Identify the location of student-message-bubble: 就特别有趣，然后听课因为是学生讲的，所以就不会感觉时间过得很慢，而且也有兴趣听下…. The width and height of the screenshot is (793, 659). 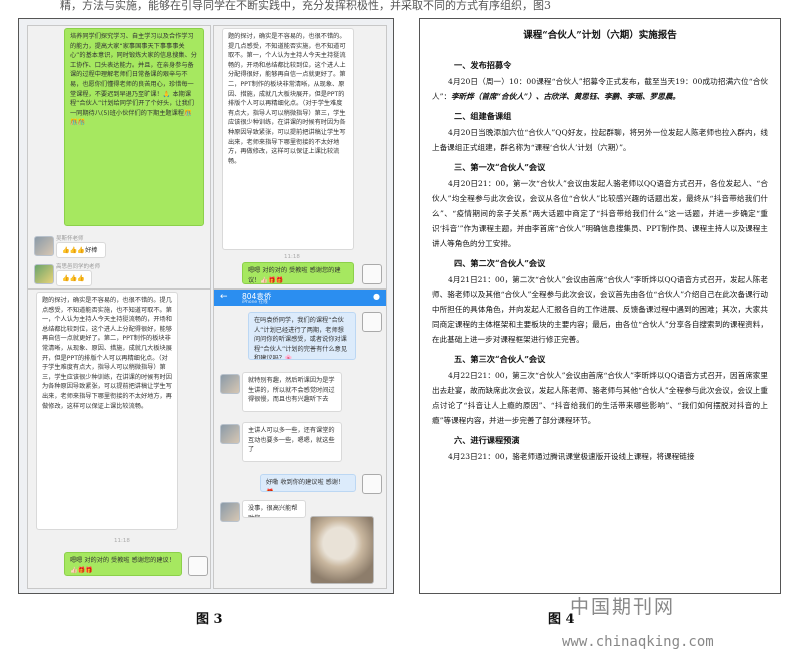
(292, 392).